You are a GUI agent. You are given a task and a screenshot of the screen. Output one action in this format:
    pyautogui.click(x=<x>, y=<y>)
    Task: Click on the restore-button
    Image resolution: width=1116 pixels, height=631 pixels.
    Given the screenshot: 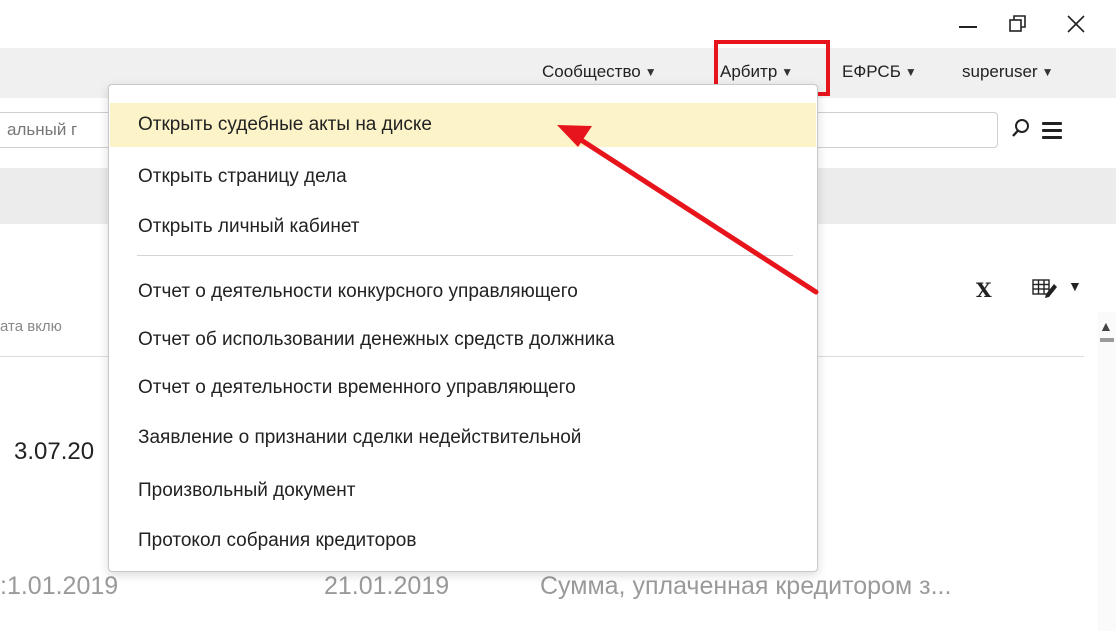 What is the action you would take?
    pyautogui.click(x=1018, y=24)
    